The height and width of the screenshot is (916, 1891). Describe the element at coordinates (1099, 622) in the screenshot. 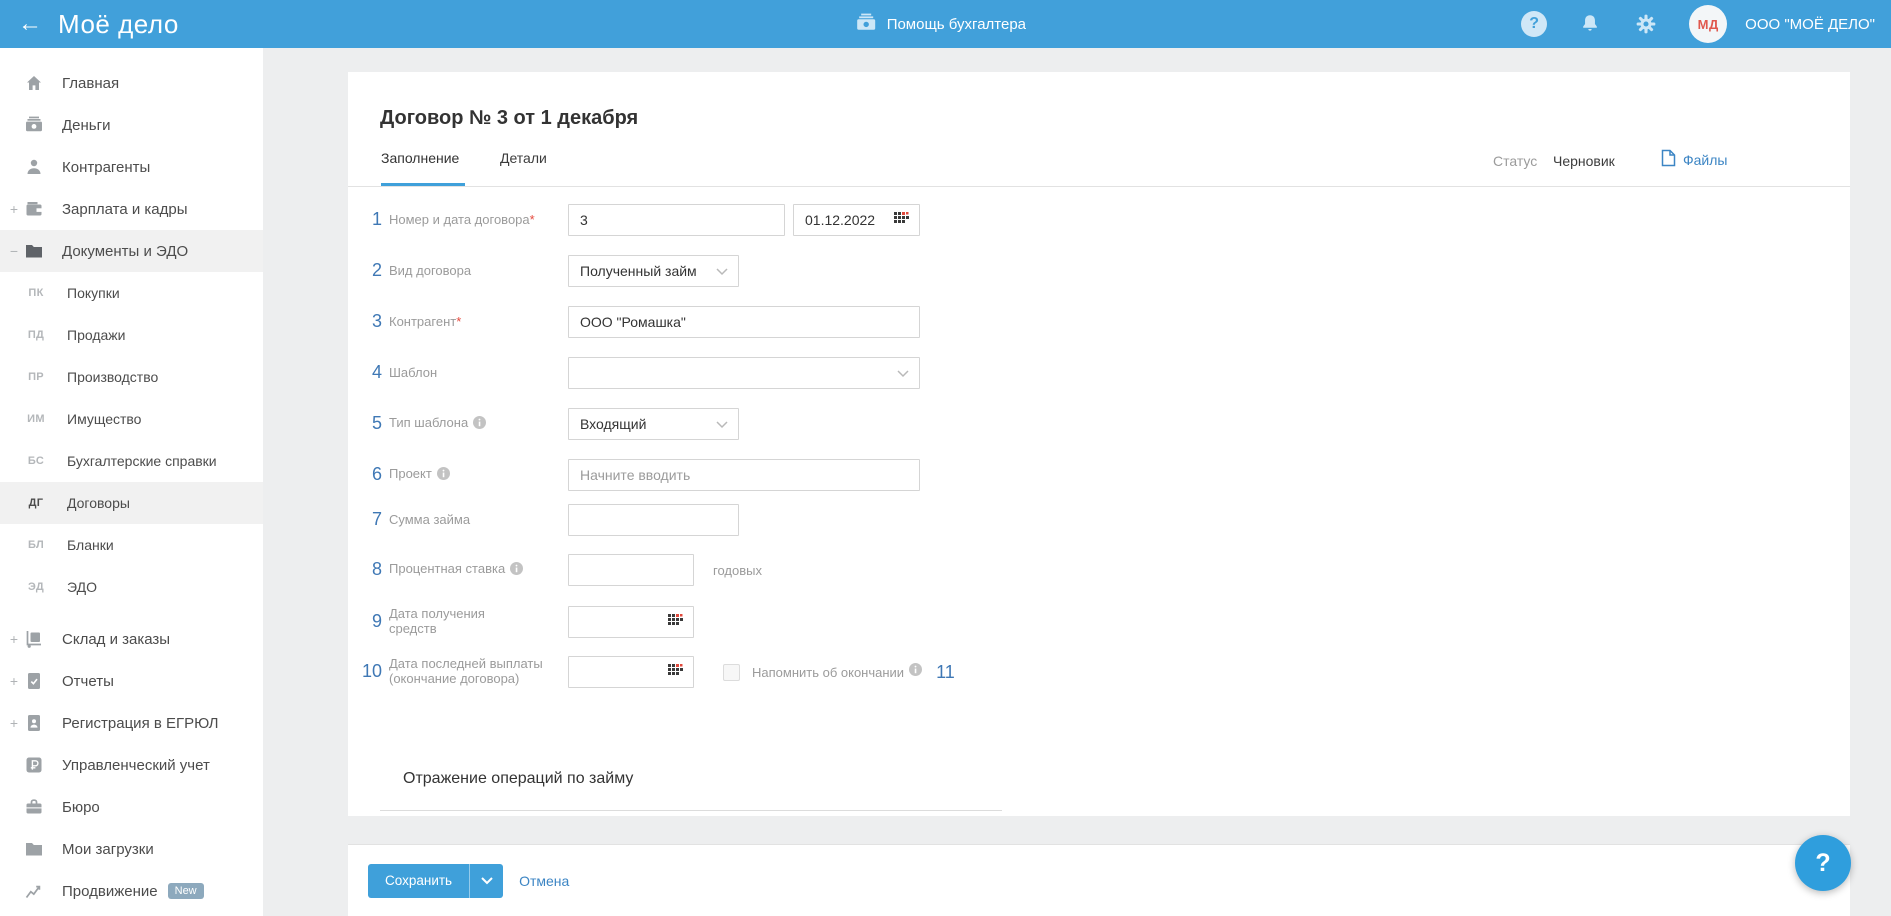

I see `field-row-funds-received-date: 9 Дата получения средств` at that location.